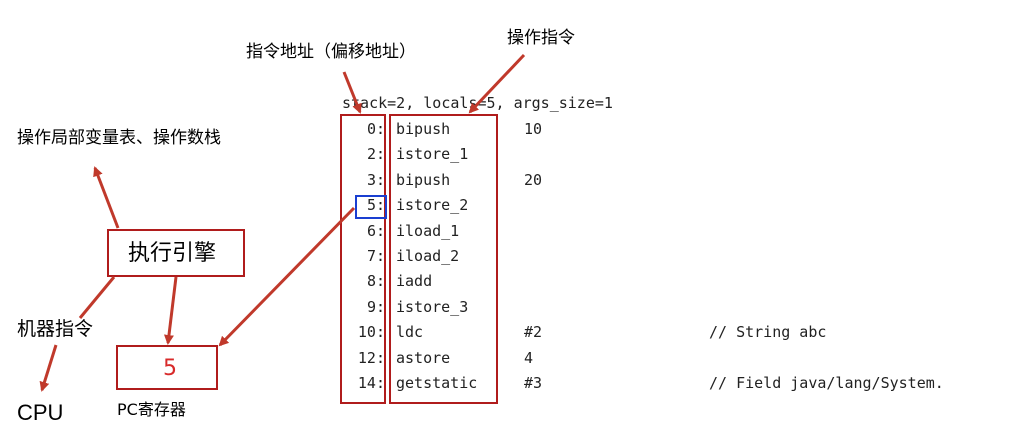  What do you see at coordinates (516, 359) in the screenshot?
I see `bytecode-row: 12: astore 4` at bounding box center [516, 359].